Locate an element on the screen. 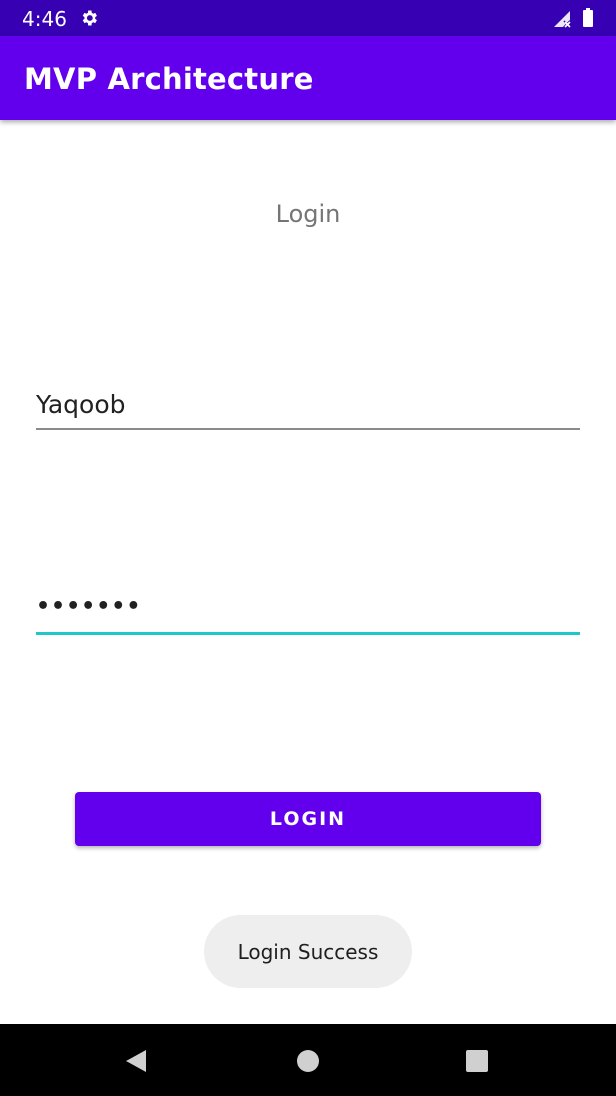 The width and height of the screenshot is (616, 1096). login-heading: Login is located at coordinates (308, 214).